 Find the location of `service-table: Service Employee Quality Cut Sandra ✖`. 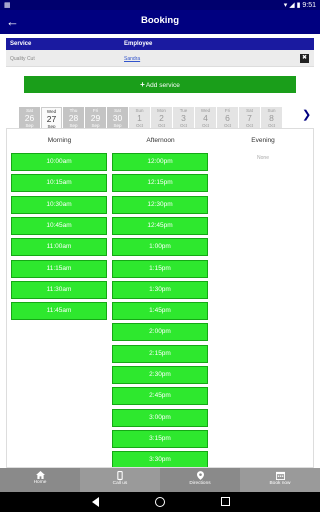

service-table: Service Employee Quality Cut Sandra ✖ is located at coordinates (160, 52).